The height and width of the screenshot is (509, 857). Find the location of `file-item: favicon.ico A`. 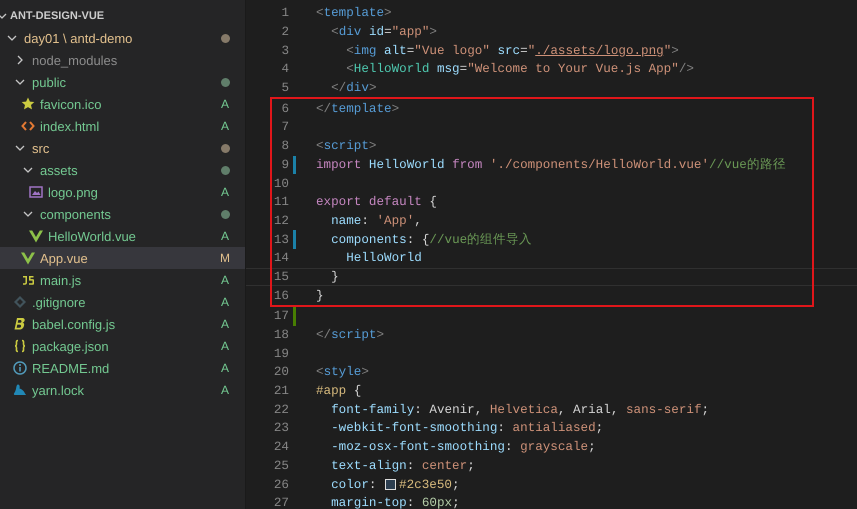

file-item: favicon.ico A is located at coordinates (122, 104).